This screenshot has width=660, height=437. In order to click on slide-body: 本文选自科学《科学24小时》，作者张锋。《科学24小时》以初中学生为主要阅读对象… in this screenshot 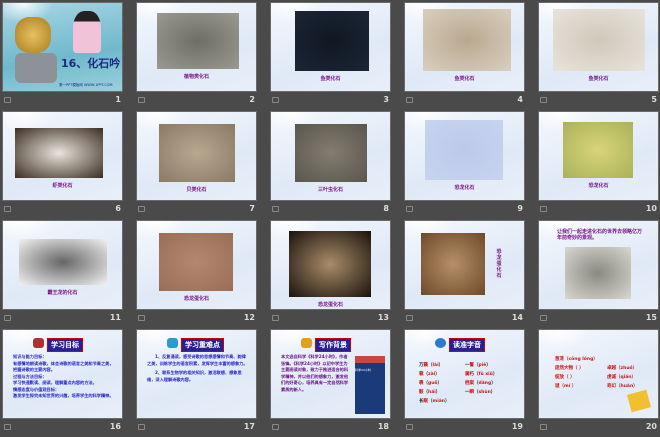, I will do `click(315, 373)`.